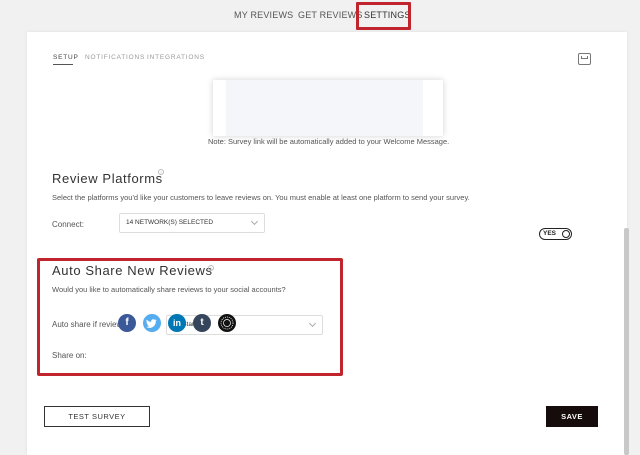  What do you see at coordinates (263, 15) in the screenshot?
I see `tab-my-reviews: MY REVIEWS` at bounding box center [263, 15].